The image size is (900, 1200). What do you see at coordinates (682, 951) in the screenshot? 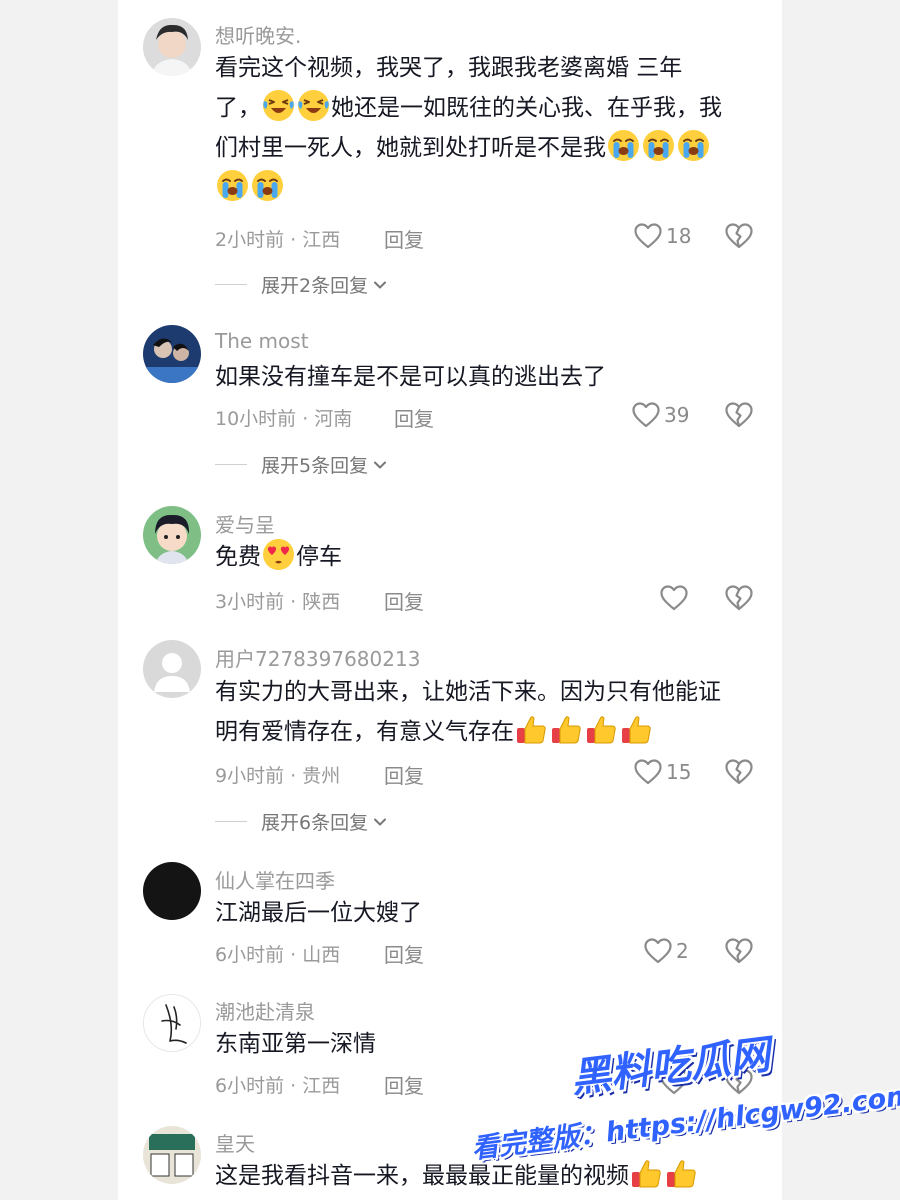
I see `like-count: 2` at bounding box center [682, 951].